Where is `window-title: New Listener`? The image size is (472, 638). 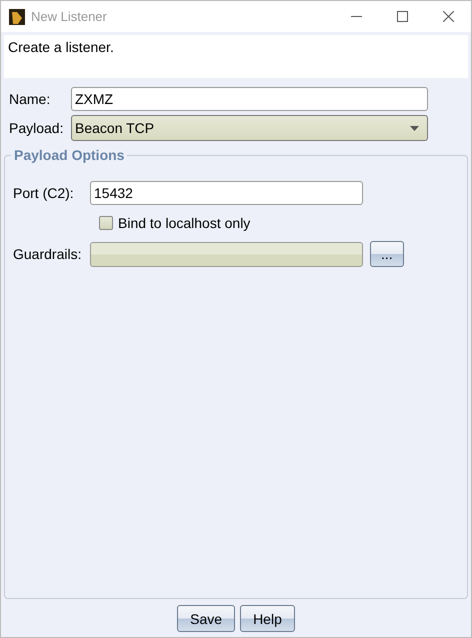
window-title: New Listener is located at coordinates (69, 16).